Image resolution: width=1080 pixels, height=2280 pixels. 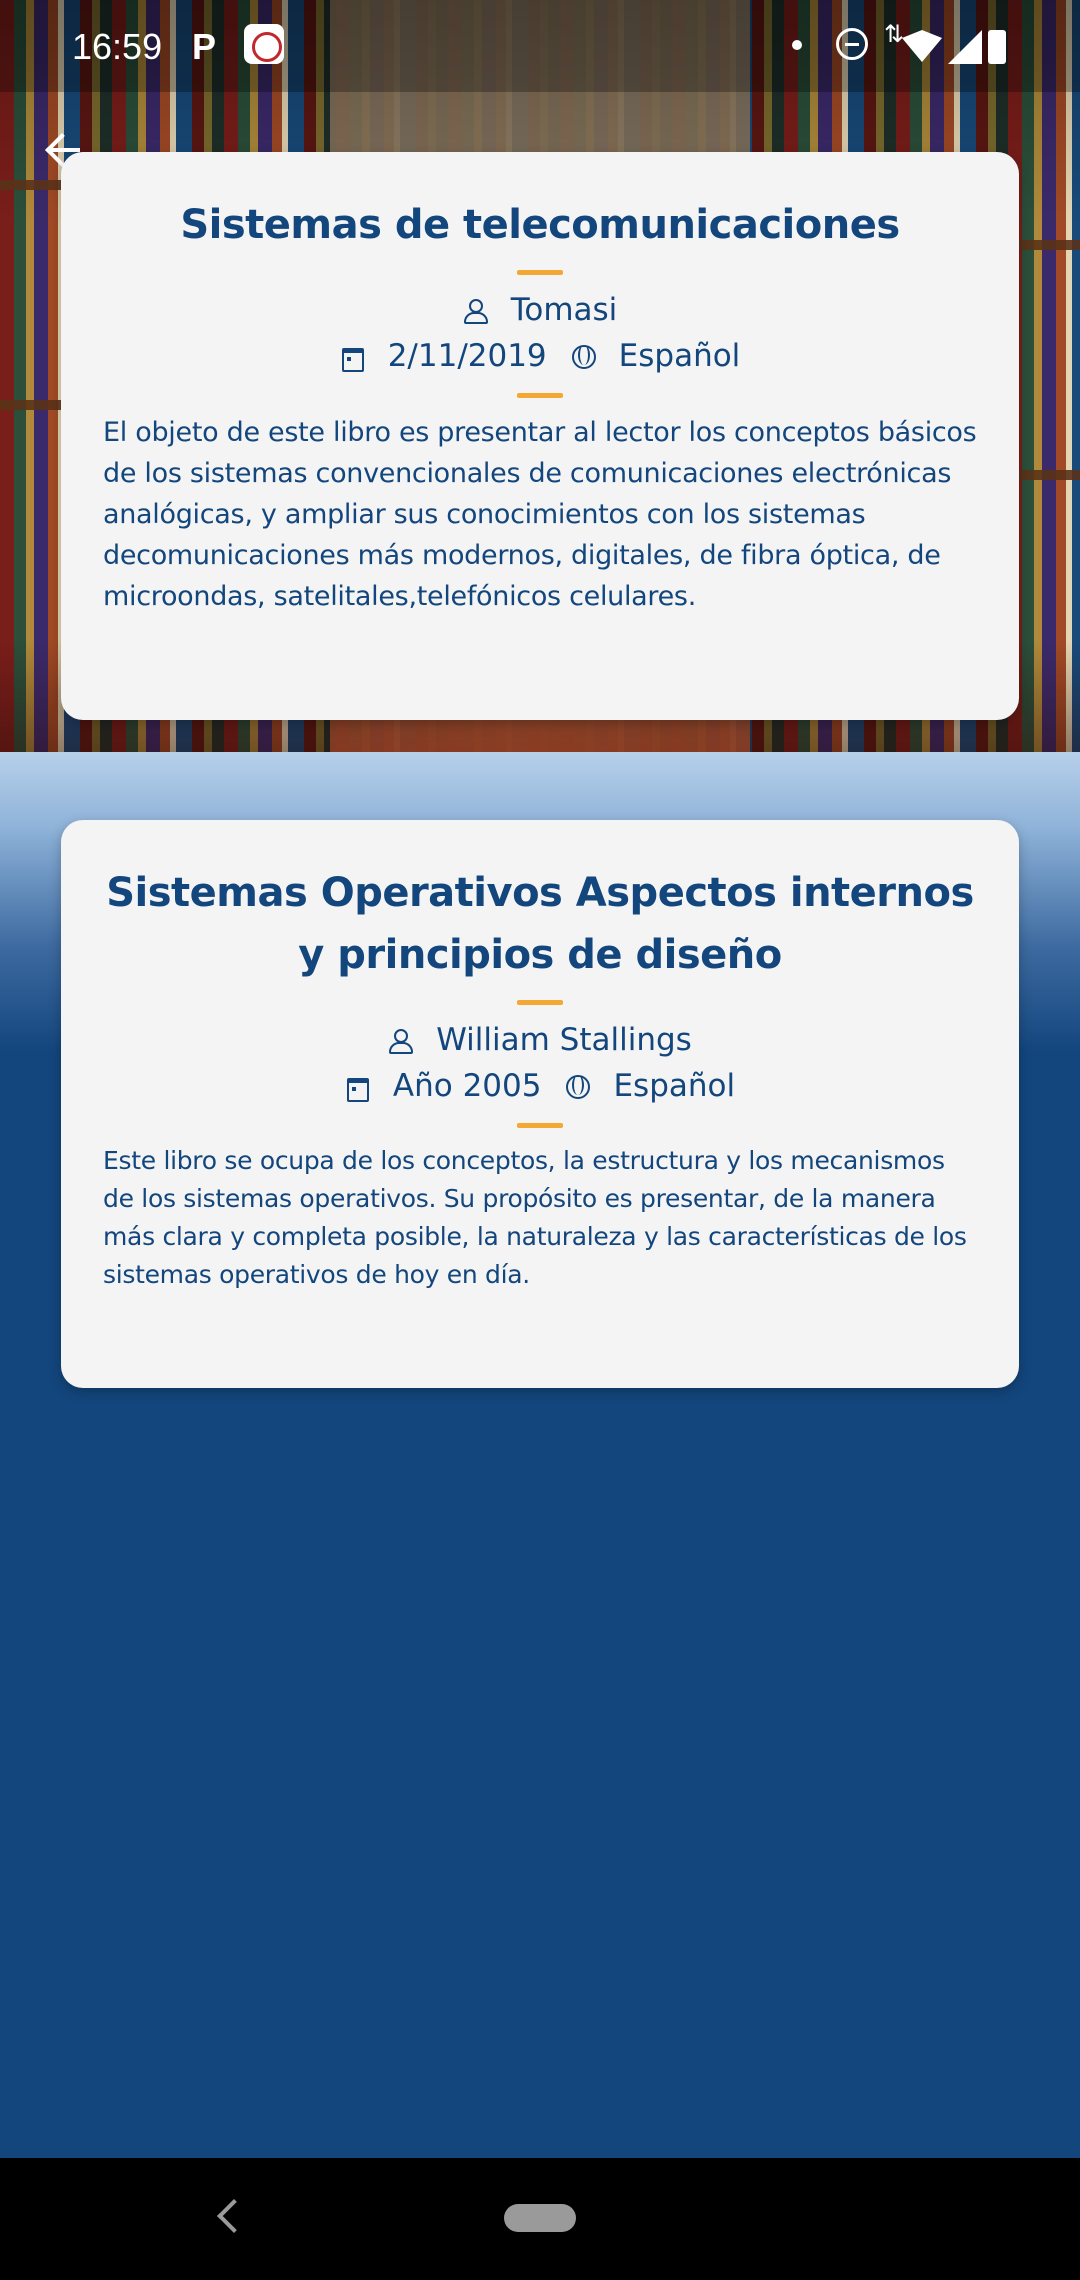 I want to click on signal-icon, so click(x=965, y=47).